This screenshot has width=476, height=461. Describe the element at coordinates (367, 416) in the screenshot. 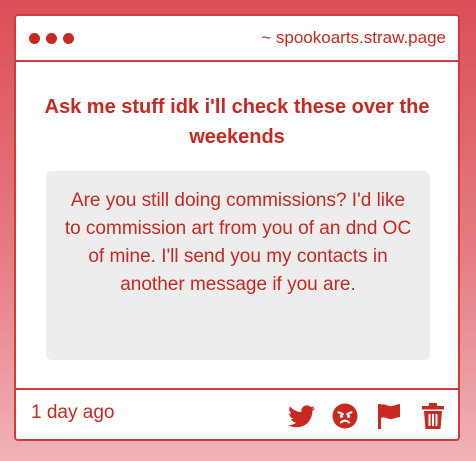

I see `action-bar` at that location.